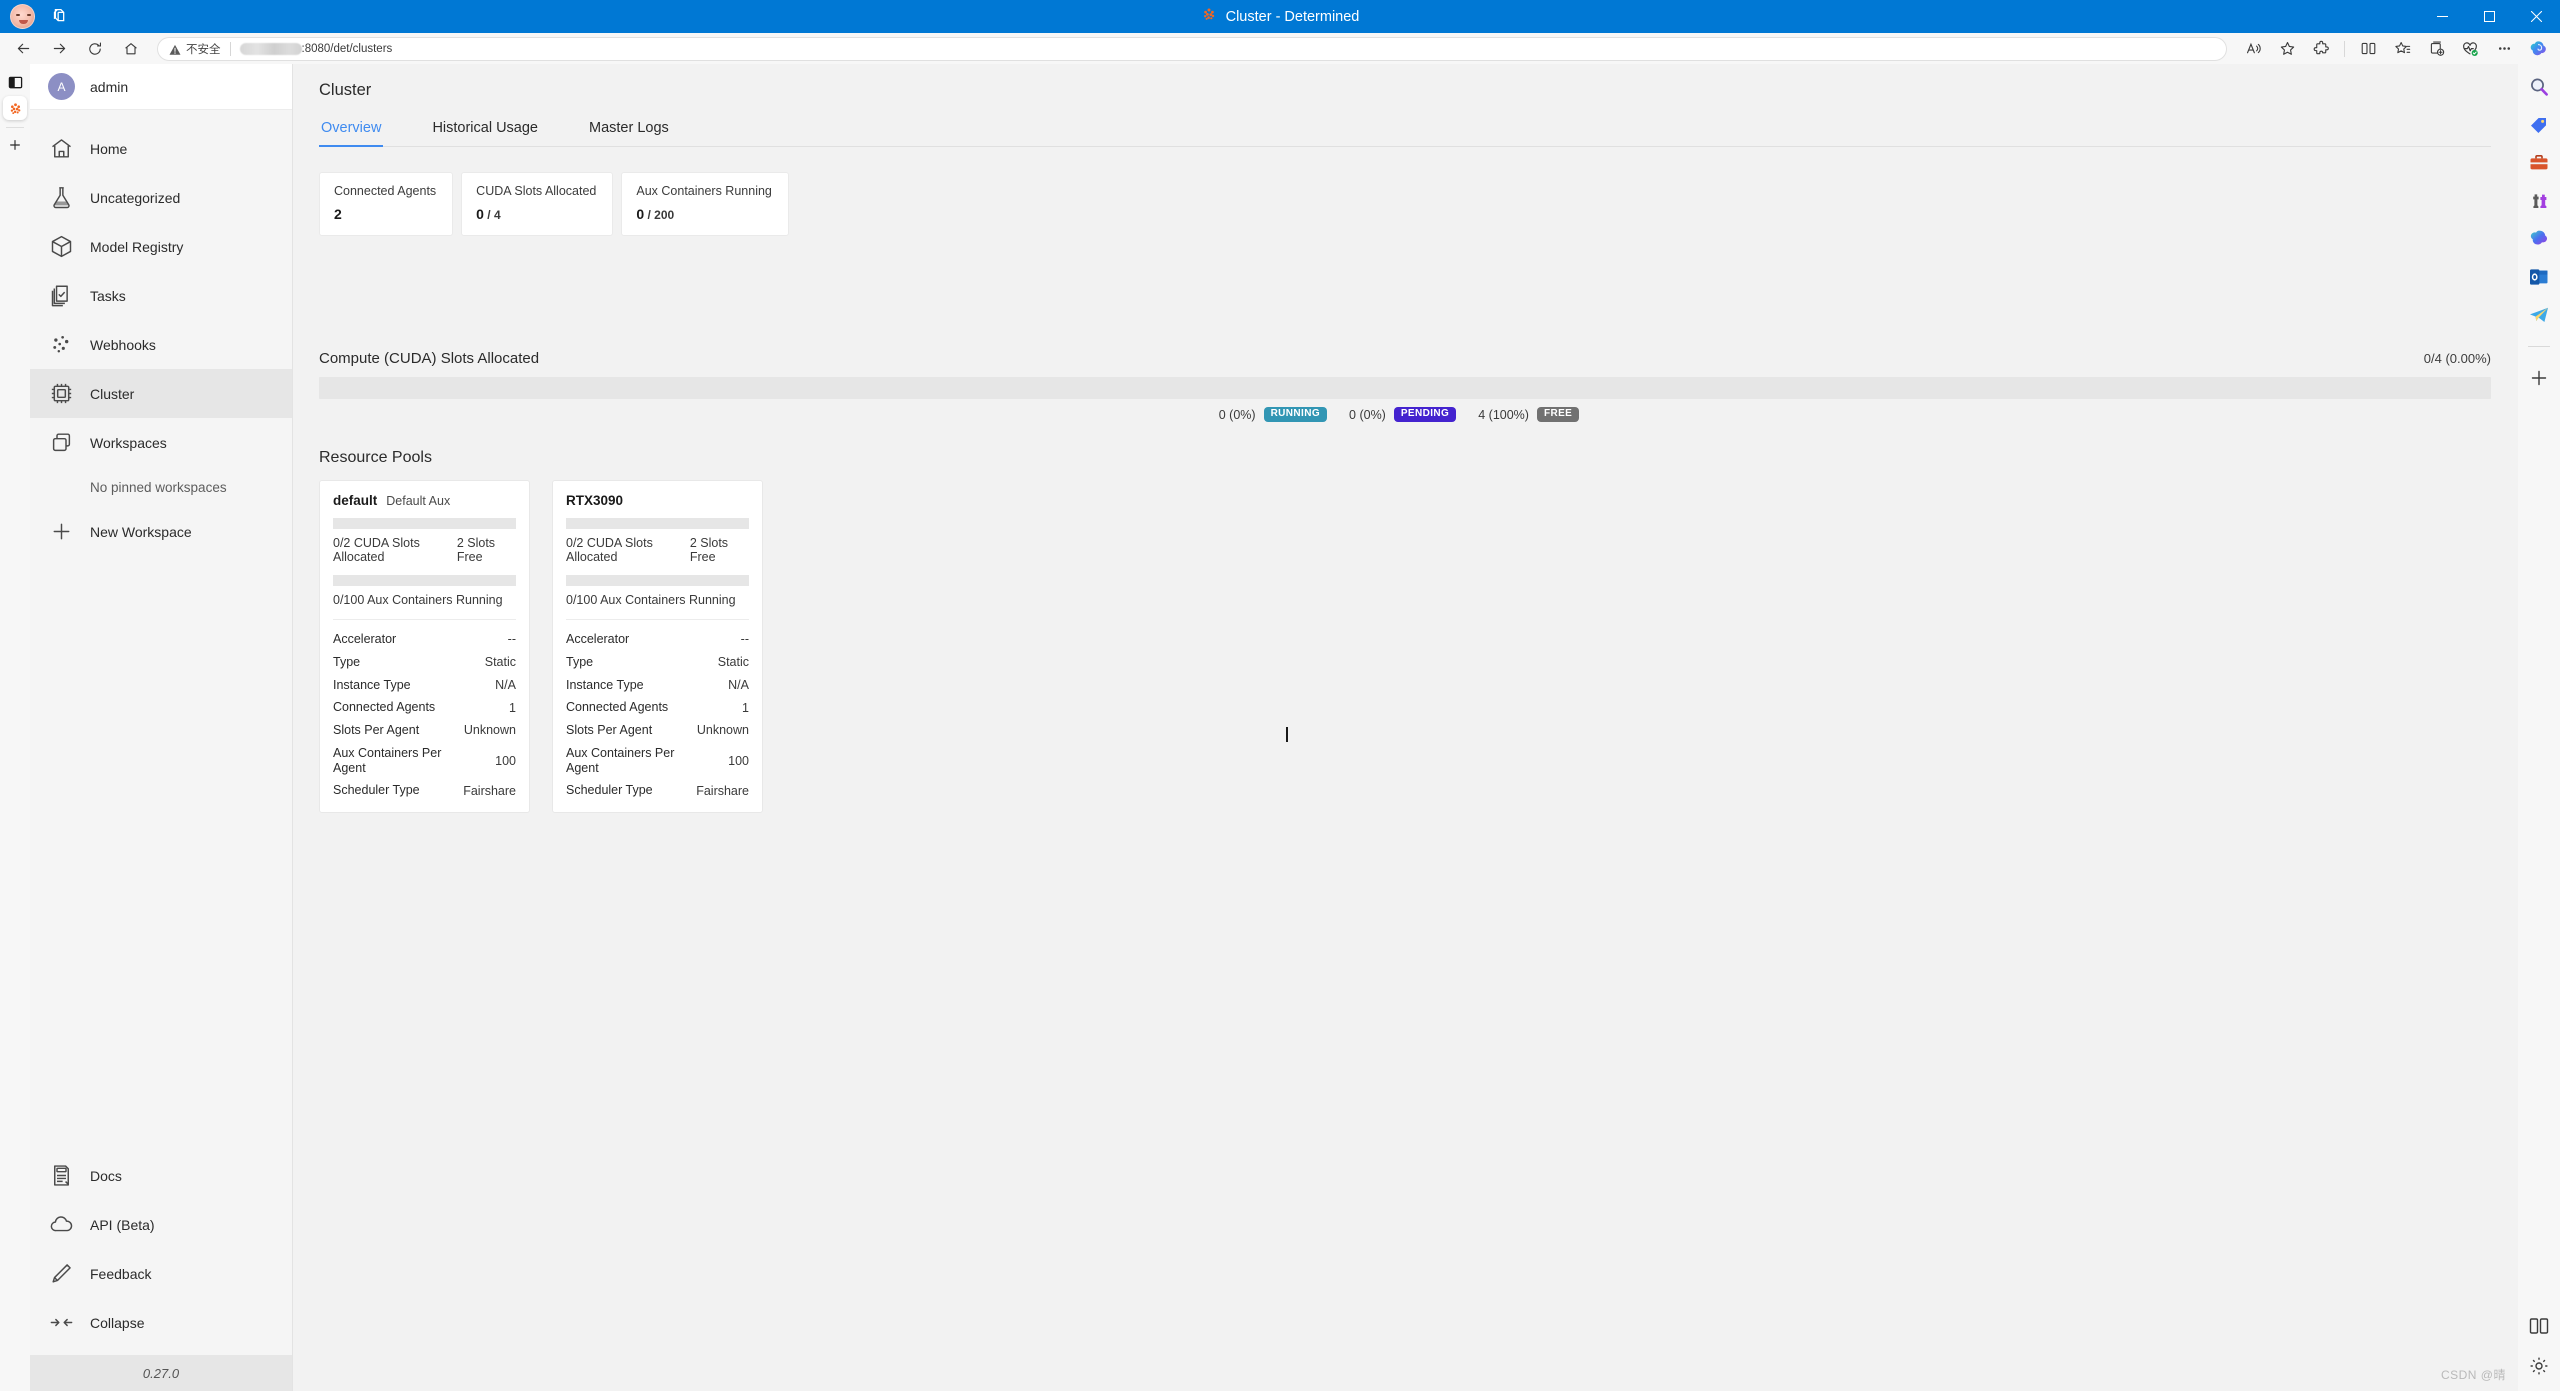  Describe the element at coordinates (2504, 49) in the screenshot. I see `ellipsis-icon` at that location.